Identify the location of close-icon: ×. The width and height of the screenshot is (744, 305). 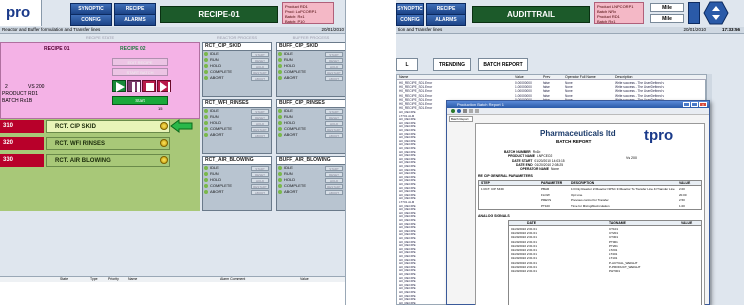
(703, 104).